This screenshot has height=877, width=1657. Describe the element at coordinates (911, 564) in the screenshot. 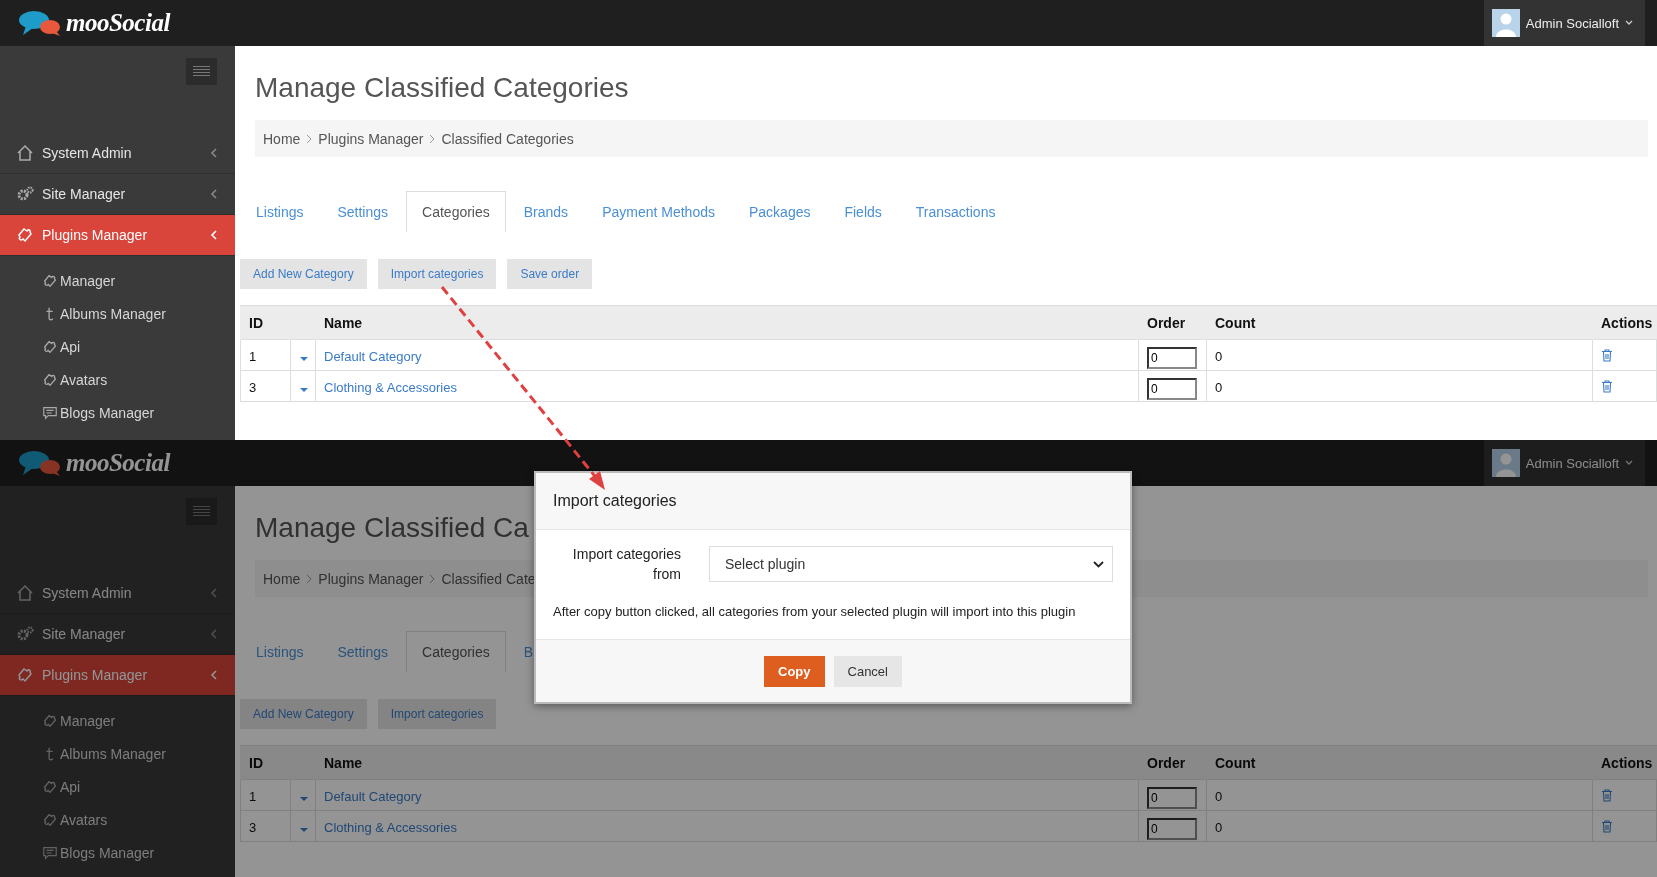

I see `plugin-select: Select plugin` at that location.